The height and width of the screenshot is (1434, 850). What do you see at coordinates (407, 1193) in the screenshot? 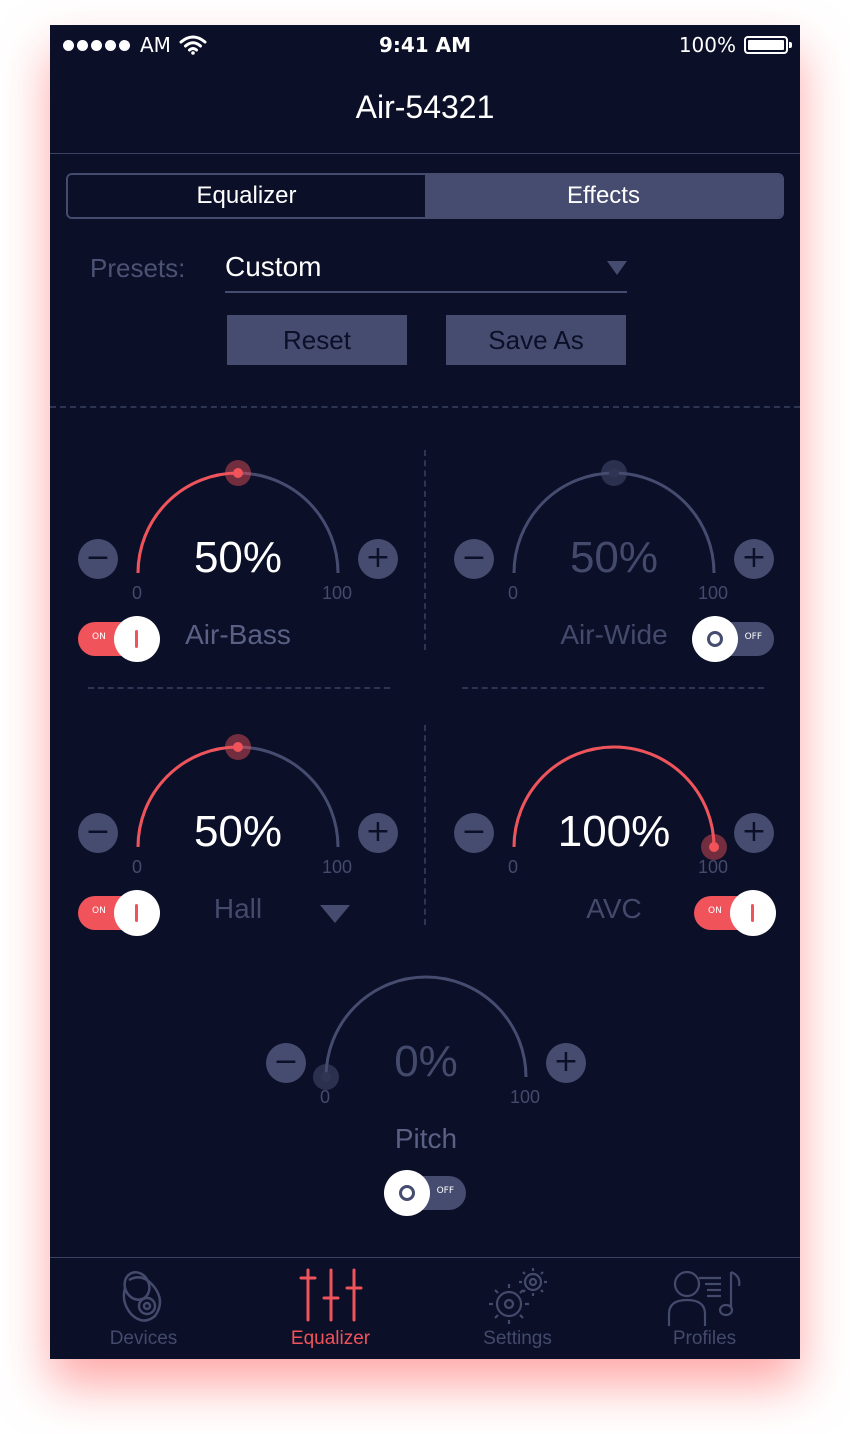
I see `toggle-thumb` at bounding box center [407, 1193].